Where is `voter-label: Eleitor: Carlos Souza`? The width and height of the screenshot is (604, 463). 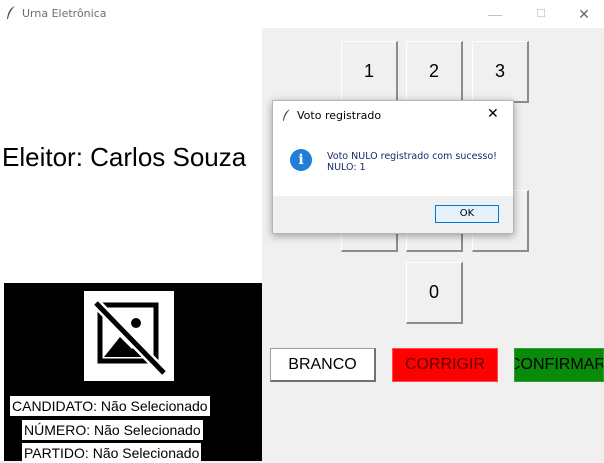
voter-label: Eleitor: Carlos Souza is located at coordinates (124, 157).